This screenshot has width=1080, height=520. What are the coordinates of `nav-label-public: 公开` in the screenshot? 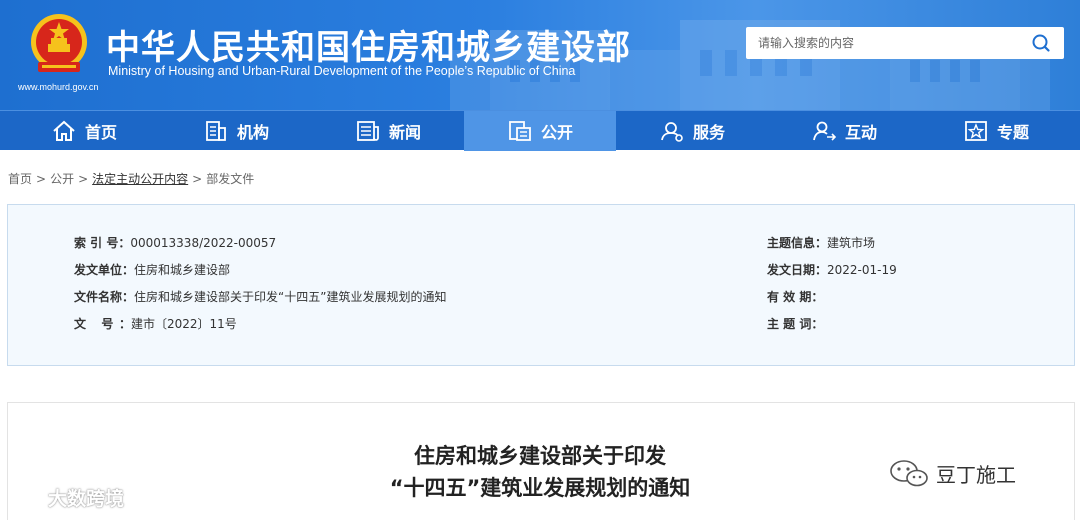 It's located at (556, 132).